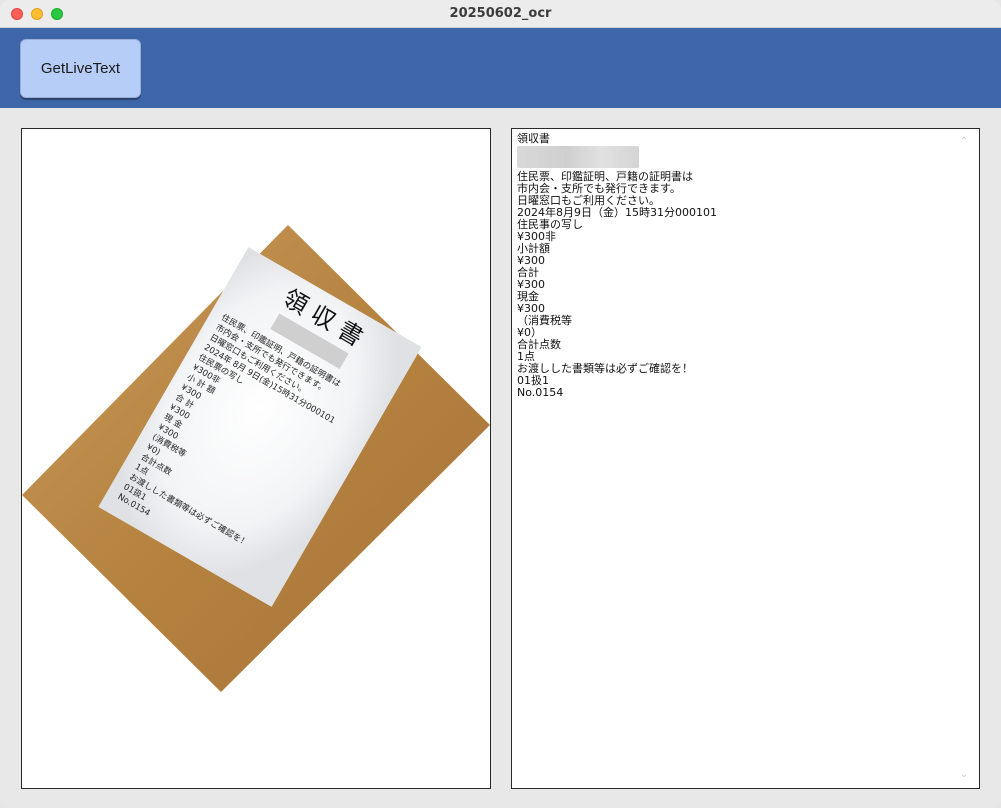 The height and width of the screenshot is (808, 1001). I want to click on ocr-line: 2024年8月9日（金）15時31分000101, so click(617, 212).